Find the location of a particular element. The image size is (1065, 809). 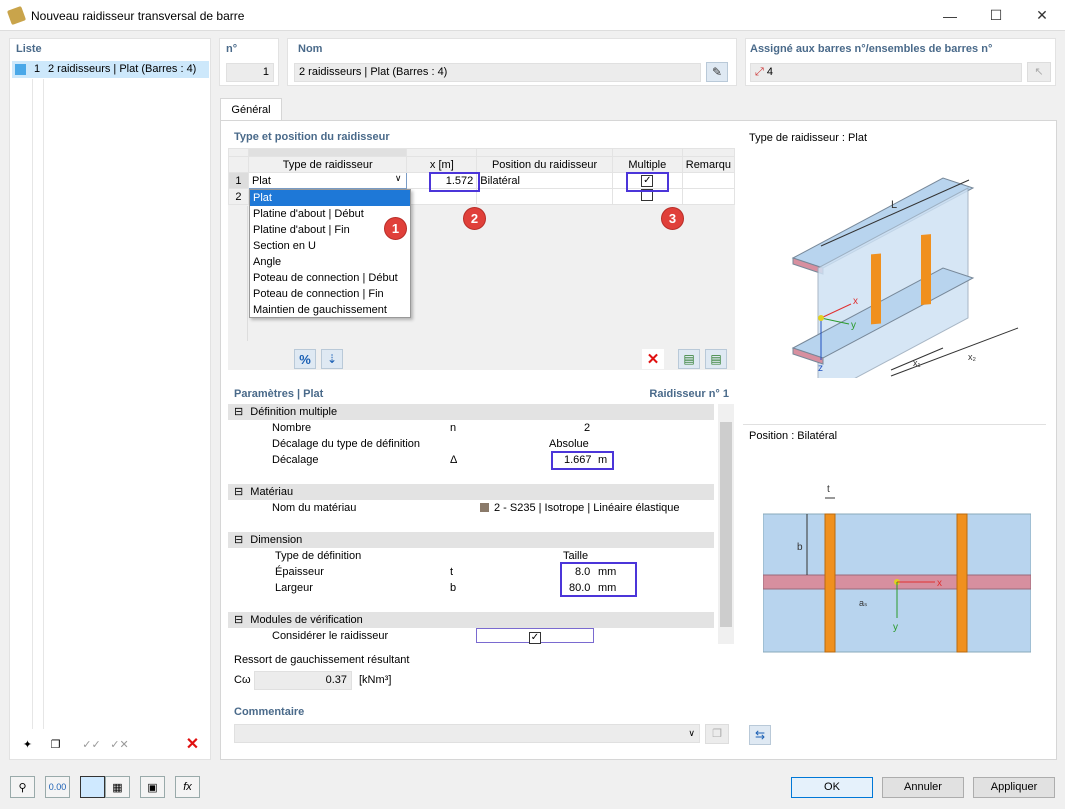

consider-checkbox: ✓ is located at coordinates (535, 638).